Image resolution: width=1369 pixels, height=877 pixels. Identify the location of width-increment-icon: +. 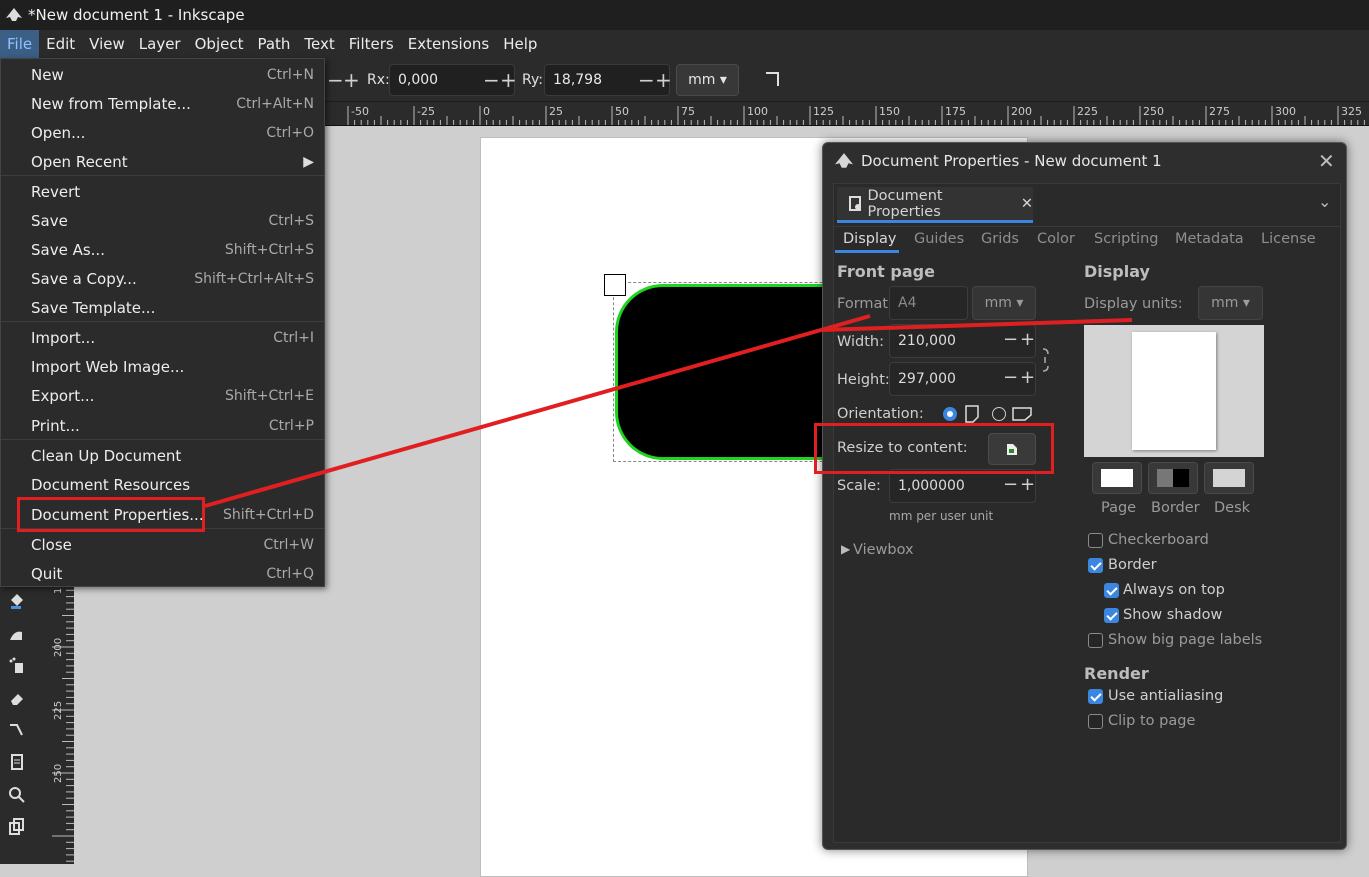
(1027, 340).